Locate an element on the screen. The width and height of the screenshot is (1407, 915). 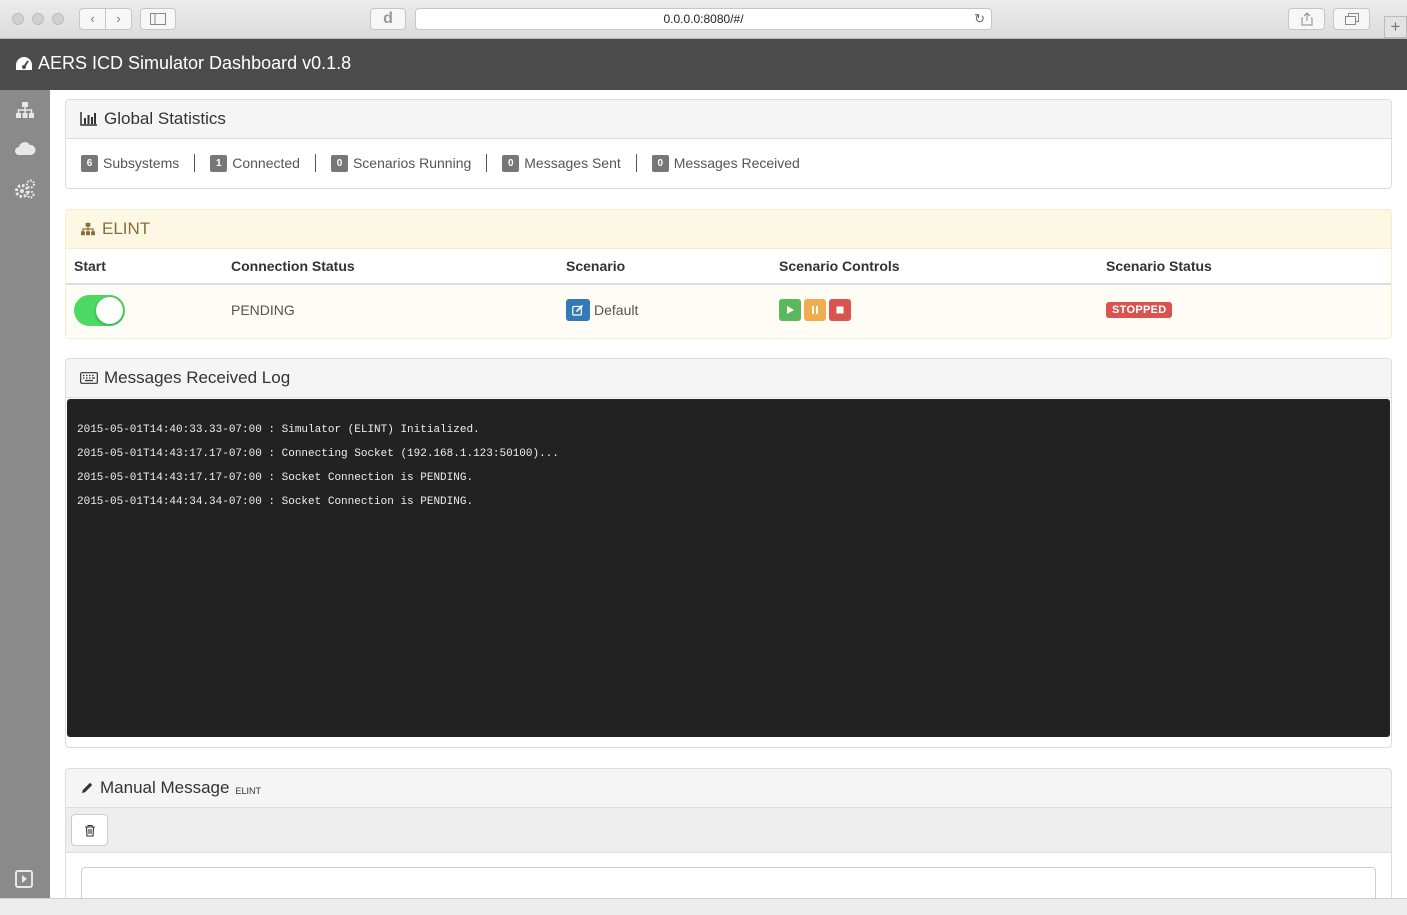
dashboard-icon is located at coordinates (24, 63).